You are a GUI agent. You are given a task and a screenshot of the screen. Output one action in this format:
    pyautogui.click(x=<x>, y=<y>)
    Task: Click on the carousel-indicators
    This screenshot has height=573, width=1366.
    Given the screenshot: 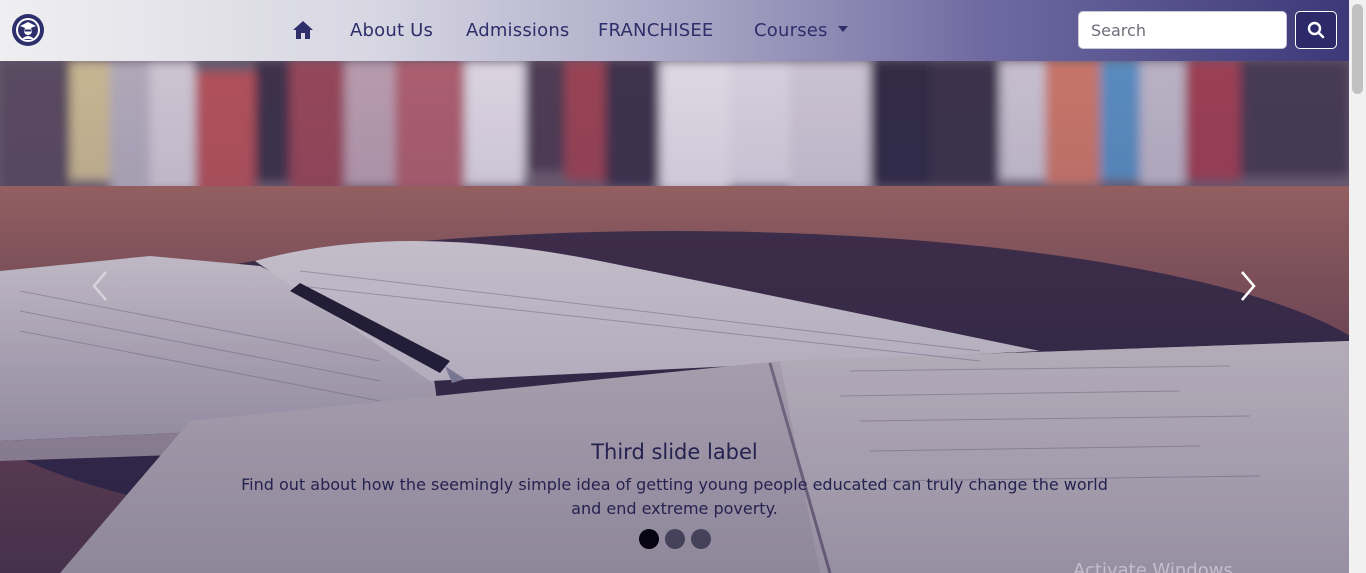 What is the action you would take?
    pyautogui.click(x=674, y=539)
    